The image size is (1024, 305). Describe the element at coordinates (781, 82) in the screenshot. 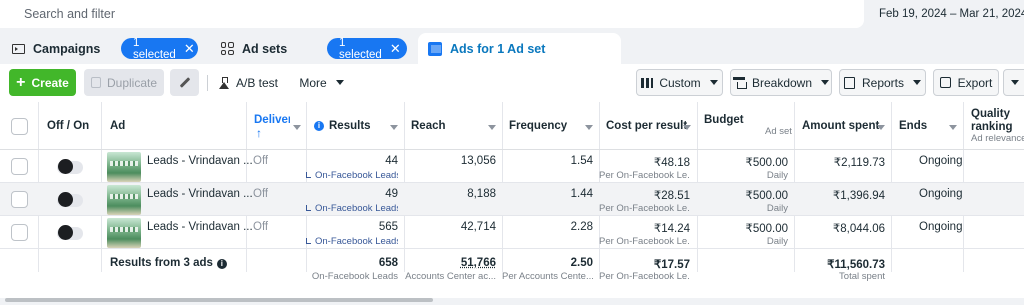

I see `breakdown-button: Breakdown` at that location.